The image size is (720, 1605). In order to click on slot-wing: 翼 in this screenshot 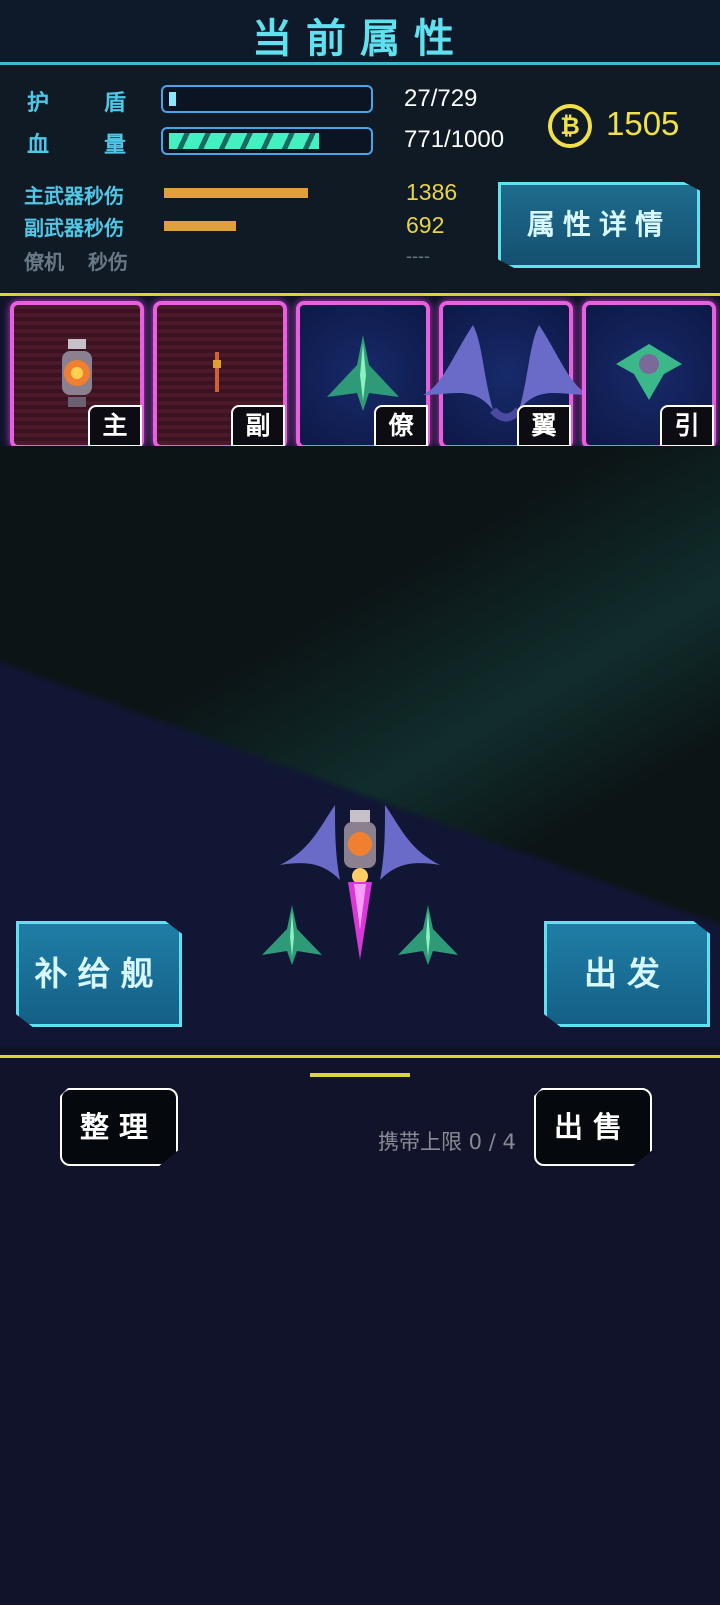, I will do `click(506, 375)`.